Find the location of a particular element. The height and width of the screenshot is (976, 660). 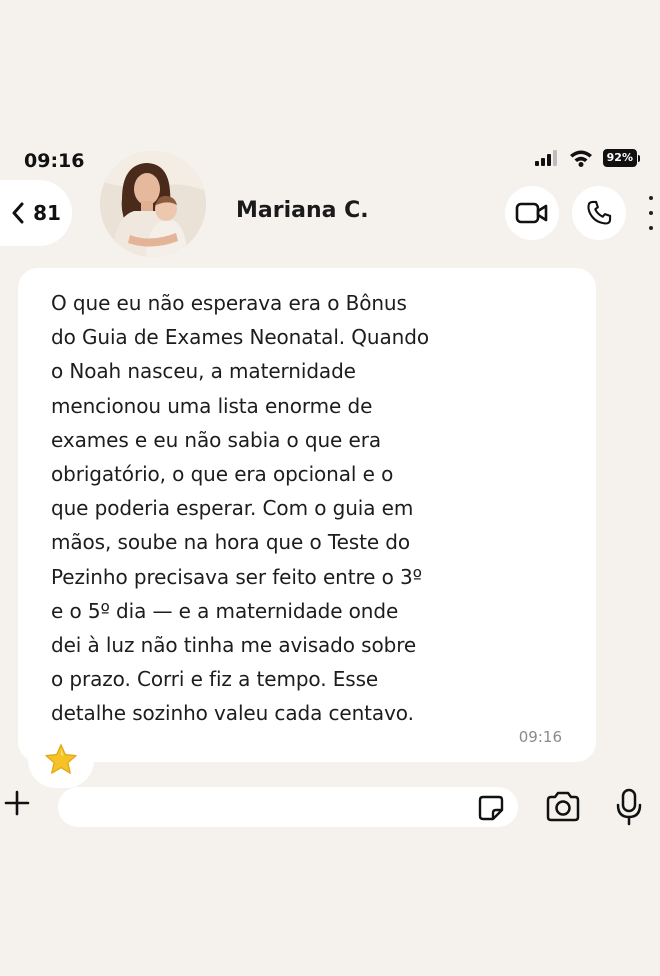

back-button: 81 is located at coordinates (36, 213).